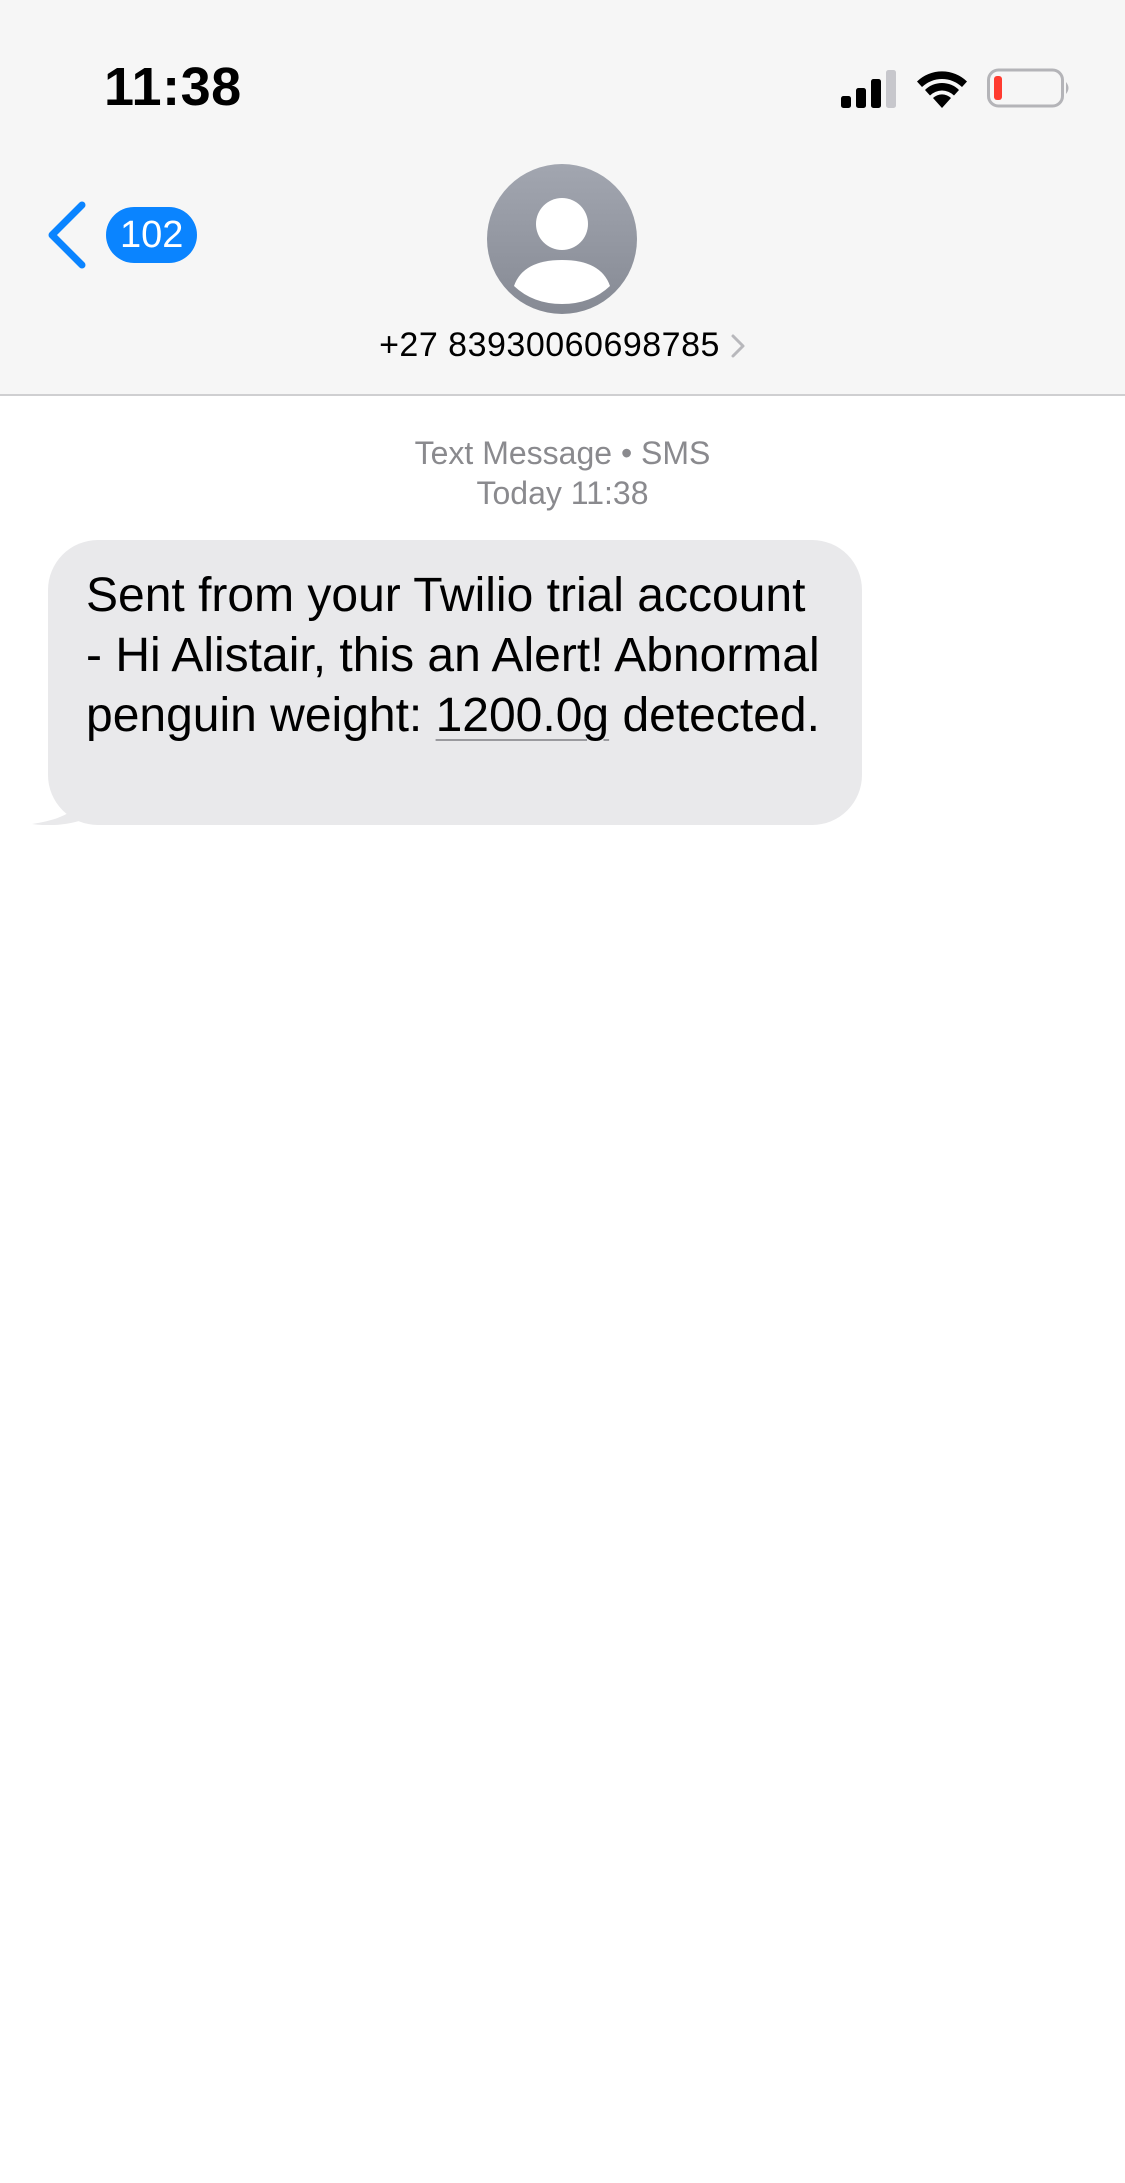  Describe the element at coordinates (714, 715) in the screenshot. I see `message-text-end: detected.` at that location.